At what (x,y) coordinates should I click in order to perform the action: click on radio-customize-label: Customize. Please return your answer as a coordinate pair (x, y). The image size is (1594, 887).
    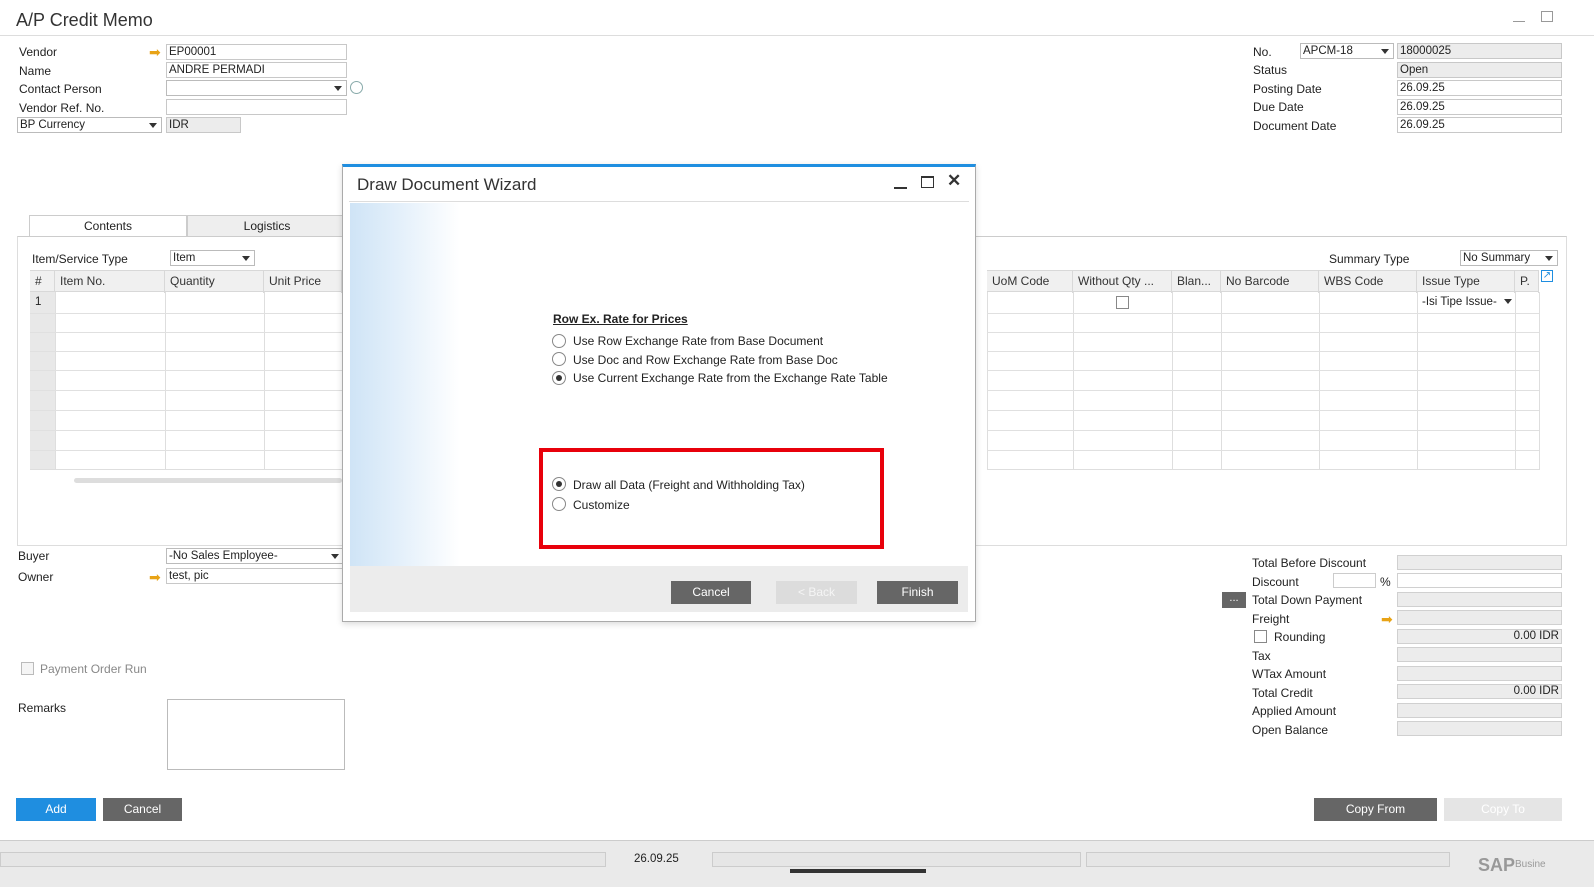
    Looking at the image, I should click on (601, 505).